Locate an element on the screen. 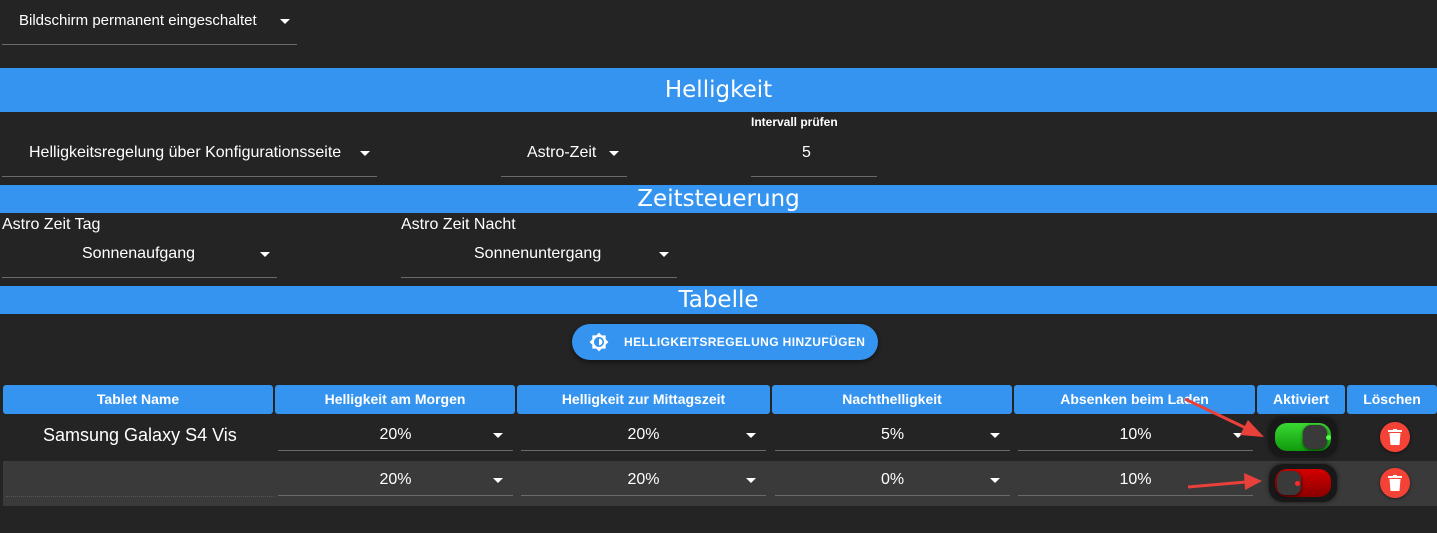 The width and height of the screenshot is (1437, 533). night-select: 5% is located at coordinates (892, 434).